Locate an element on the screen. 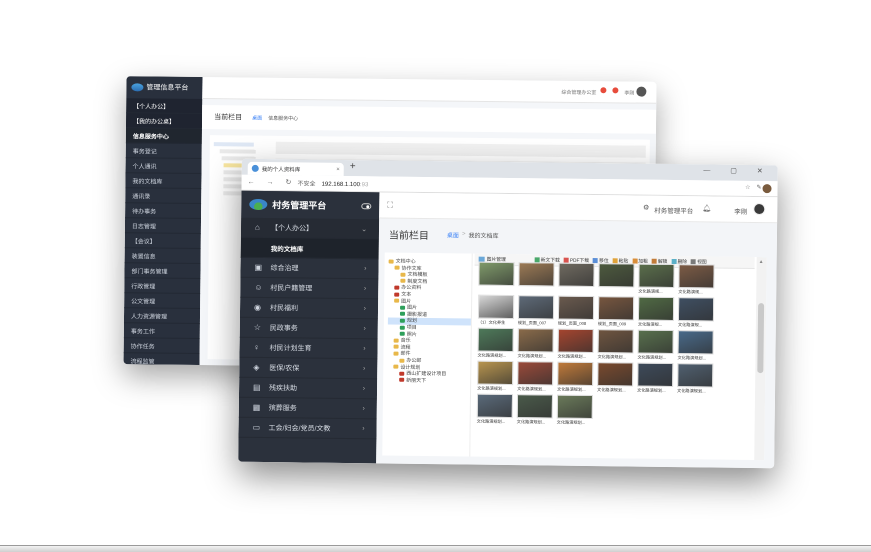  new-tab-button: + is located at coordinates (353, 166).